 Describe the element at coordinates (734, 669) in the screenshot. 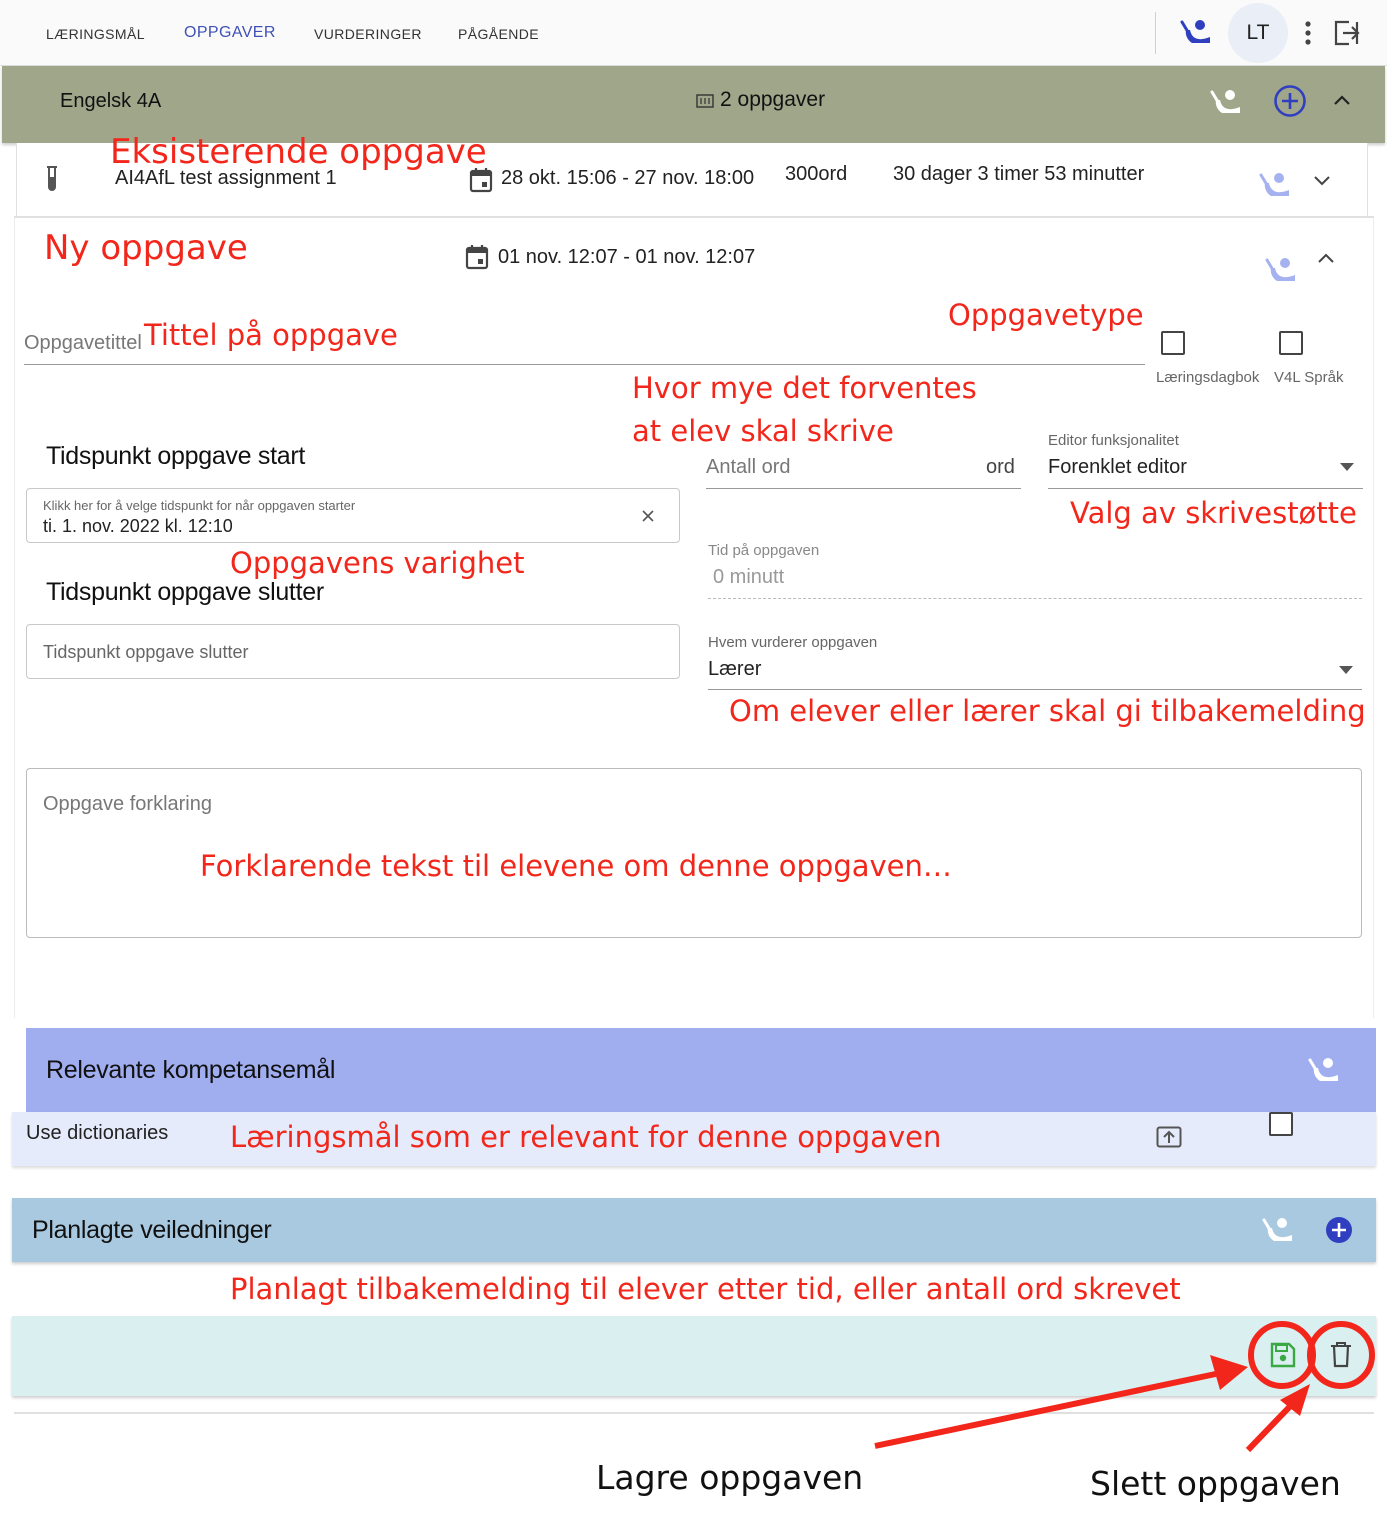

I see `assessor-select: Lærer` at that location.